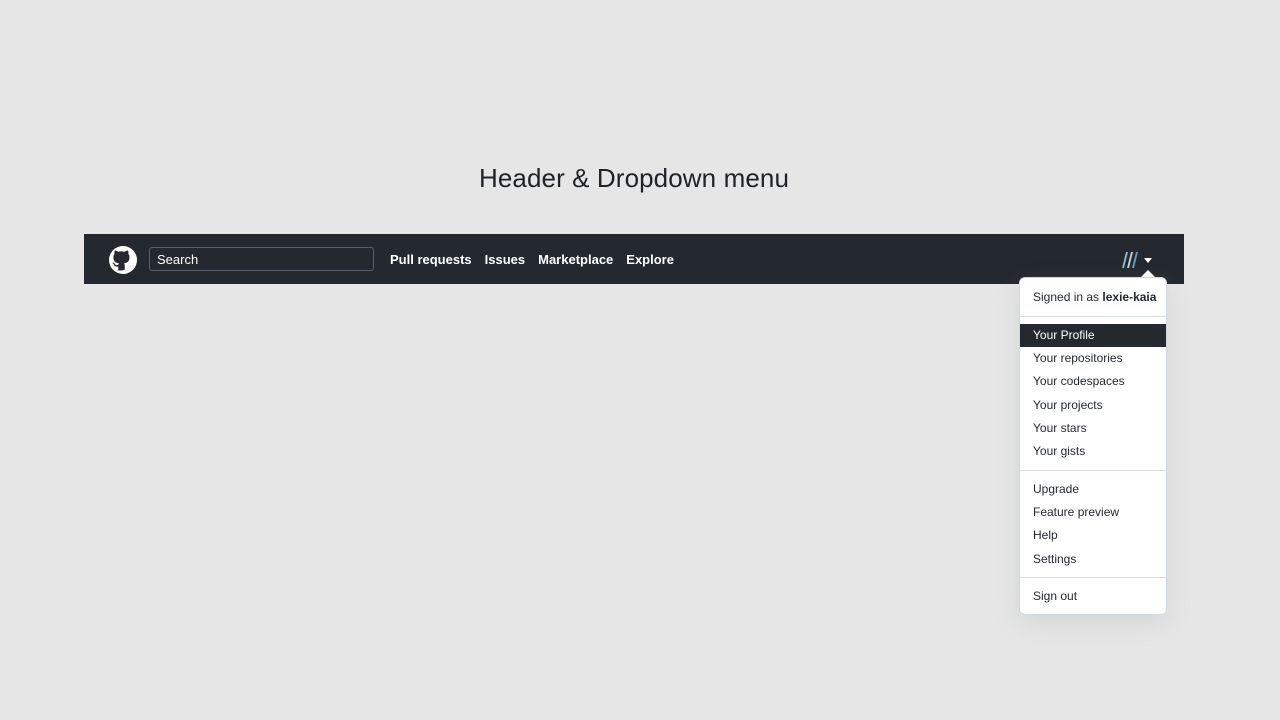  What do you see at coordinates (1093, 512) in the screenshot?
I see `menu-item-feature-preview: Feature preview` at bounding box center [1093, 512].